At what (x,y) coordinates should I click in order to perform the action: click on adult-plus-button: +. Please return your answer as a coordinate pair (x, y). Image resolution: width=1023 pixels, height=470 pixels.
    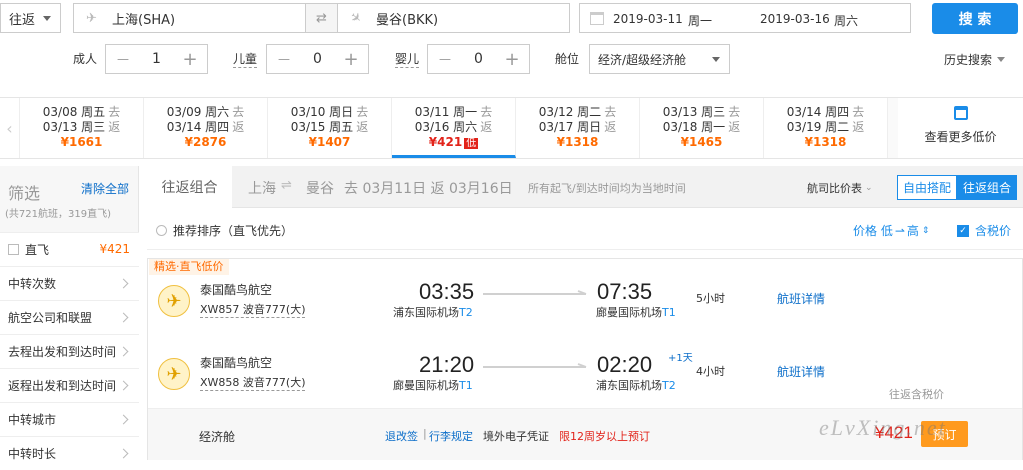
    Looking at the image, I should click on (190, 59).